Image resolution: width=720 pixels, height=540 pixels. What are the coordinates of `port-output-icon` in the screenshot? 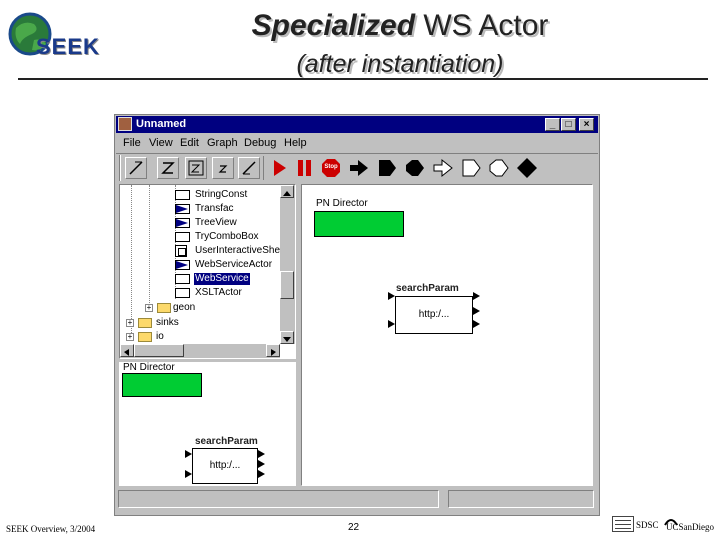 It's located at (387, 168).